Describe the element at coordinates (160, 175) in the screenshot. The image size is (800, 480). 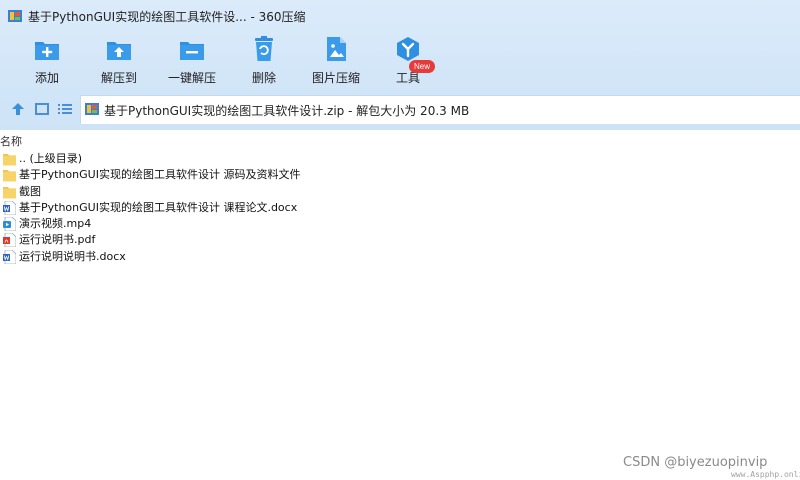
I see `file-name: 基于PythonGUI实现的绘图工具软件设计 源码及资料文件` at that location.